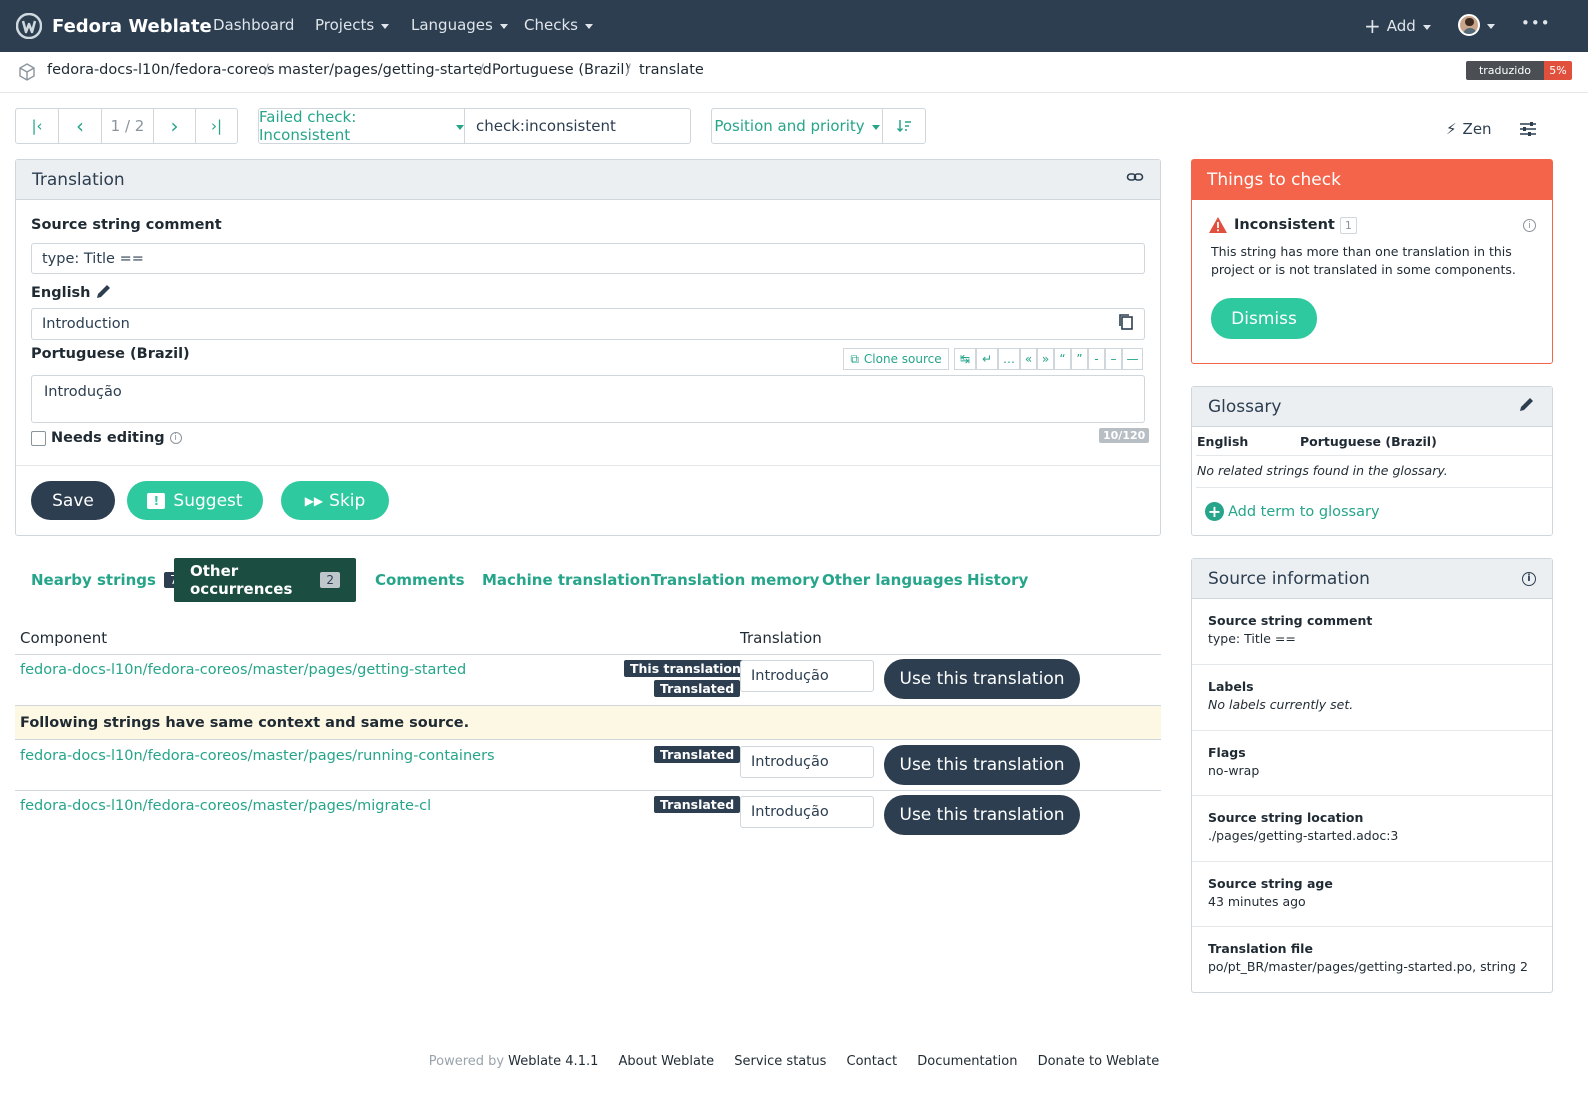 The image size is (1588, 1110). Describe the element at coordinates (38, 438) in the screenshot. I see `needs-editing-checkbox` at that location.